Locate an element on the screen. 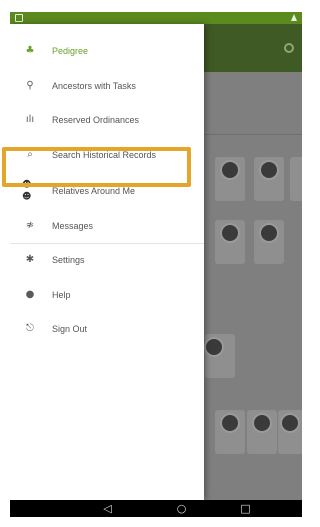 The image size is (320, 527). tasks-icon: ⚲ is located at coordinates (30, 85).